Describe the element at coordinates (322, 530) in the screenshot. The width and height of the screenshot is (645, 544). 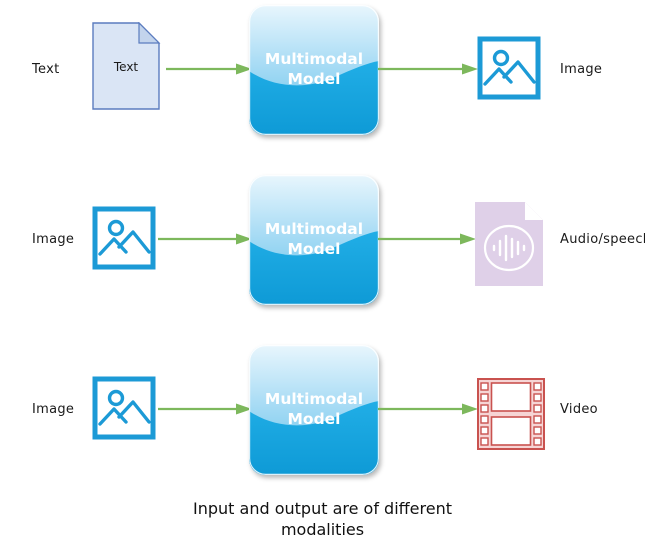
I see `caption-line-2: modalities` at that location.